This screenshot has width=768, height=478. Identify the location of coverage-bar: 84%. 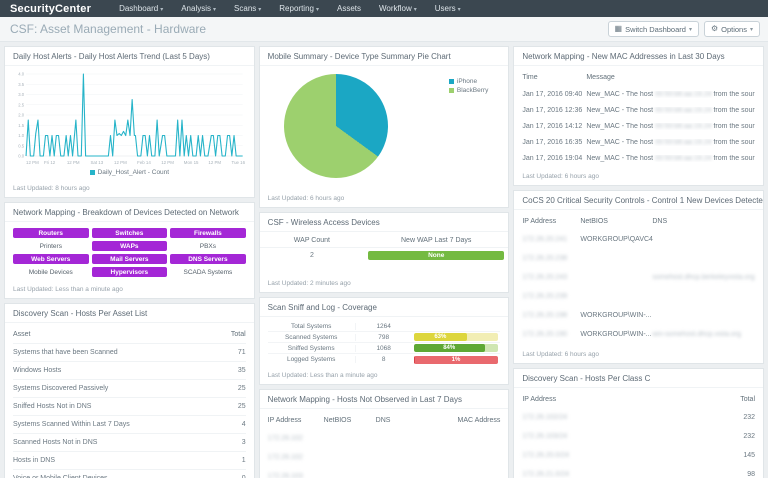
(456, 348).